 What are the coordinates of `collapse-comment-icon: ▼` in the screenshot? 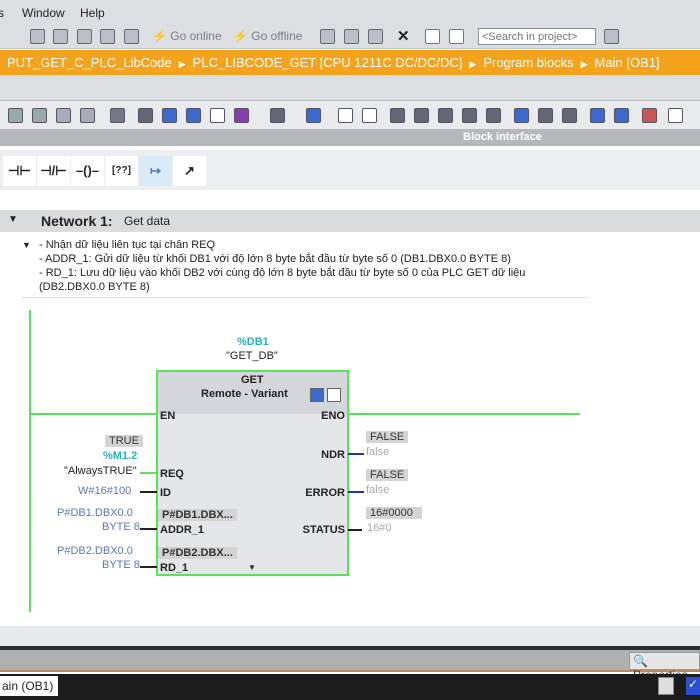 It's located at (26, 245).